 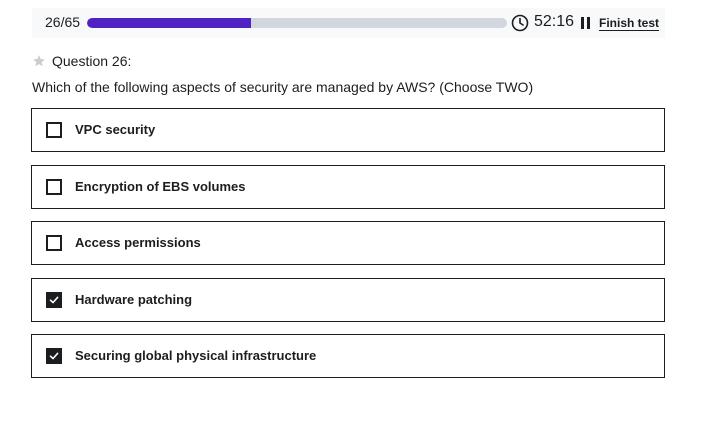 I want to click on answer-option: Hardware patching, so click(x=348, y=300).